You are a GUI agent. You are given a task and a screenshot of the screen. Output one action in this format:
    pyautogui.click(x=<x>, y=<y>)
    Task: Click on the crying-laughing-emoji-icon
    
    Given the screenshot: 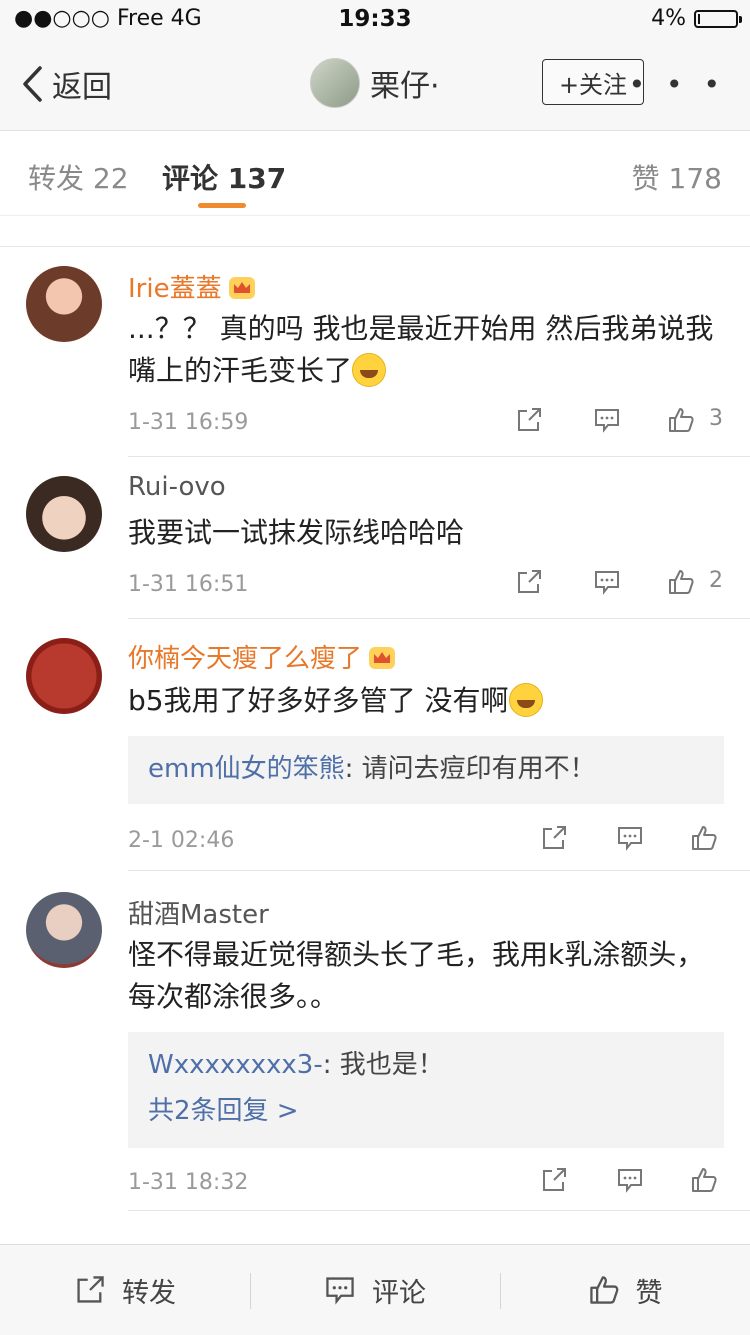 What is the action you would take?
    pyautogui.click(x=525, y=700)
    